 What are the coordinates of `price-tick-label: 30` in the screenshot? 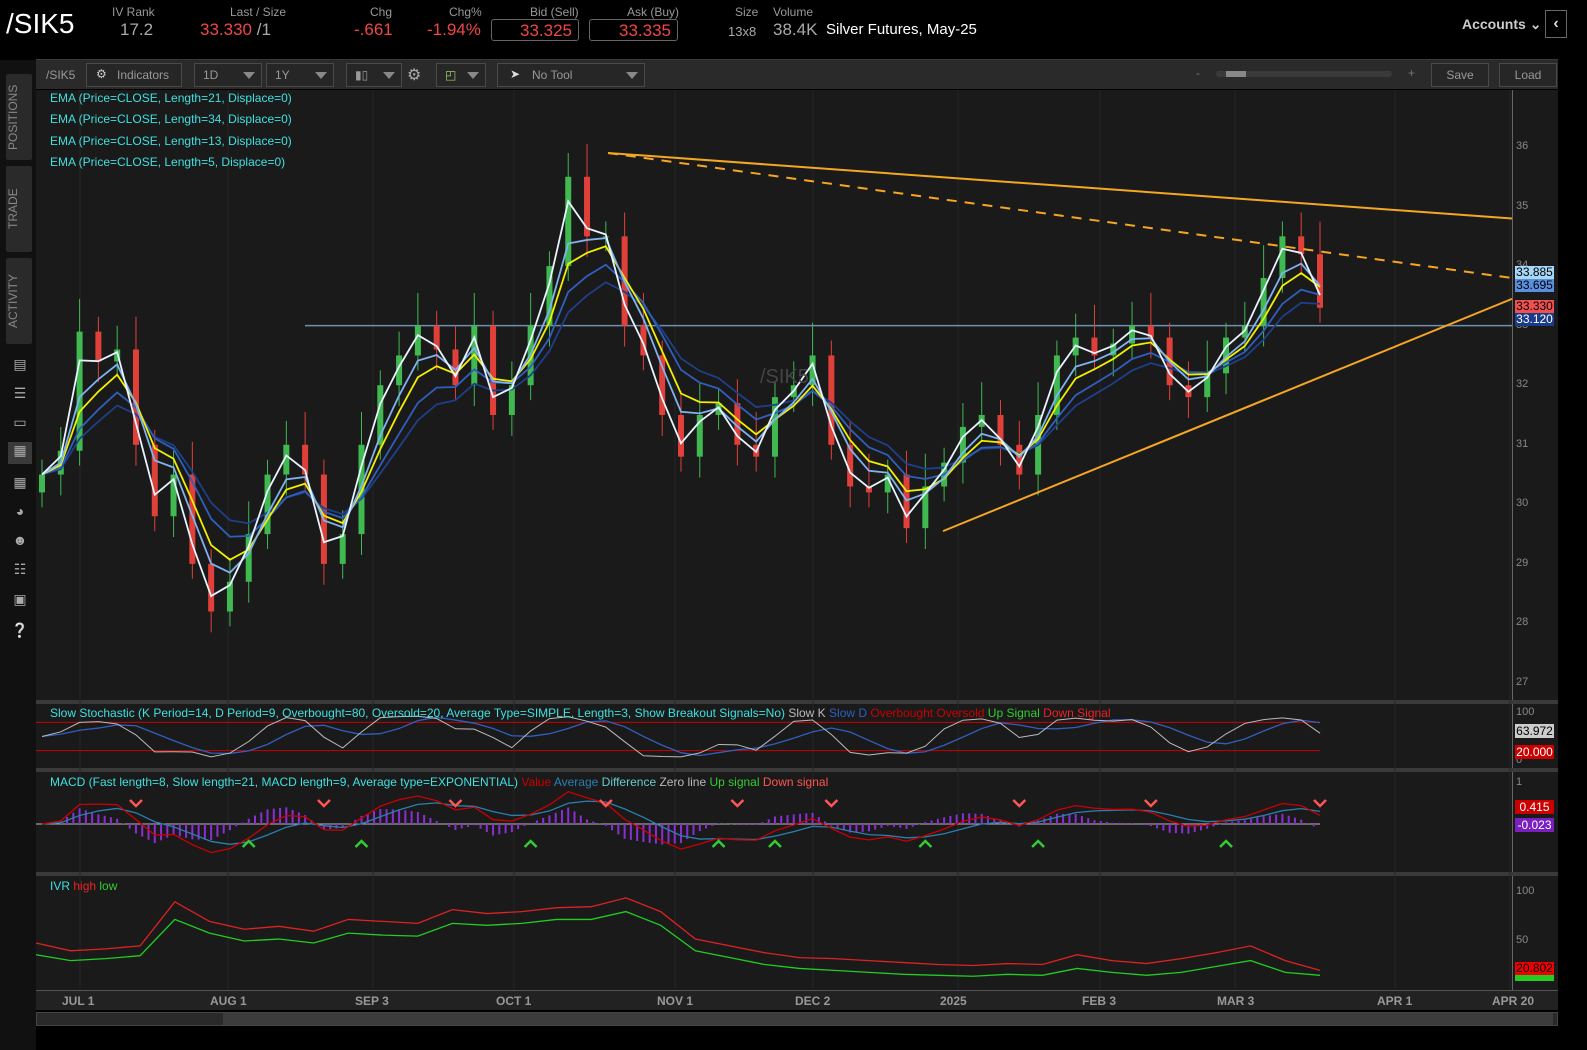 It's located at (1522, 503).